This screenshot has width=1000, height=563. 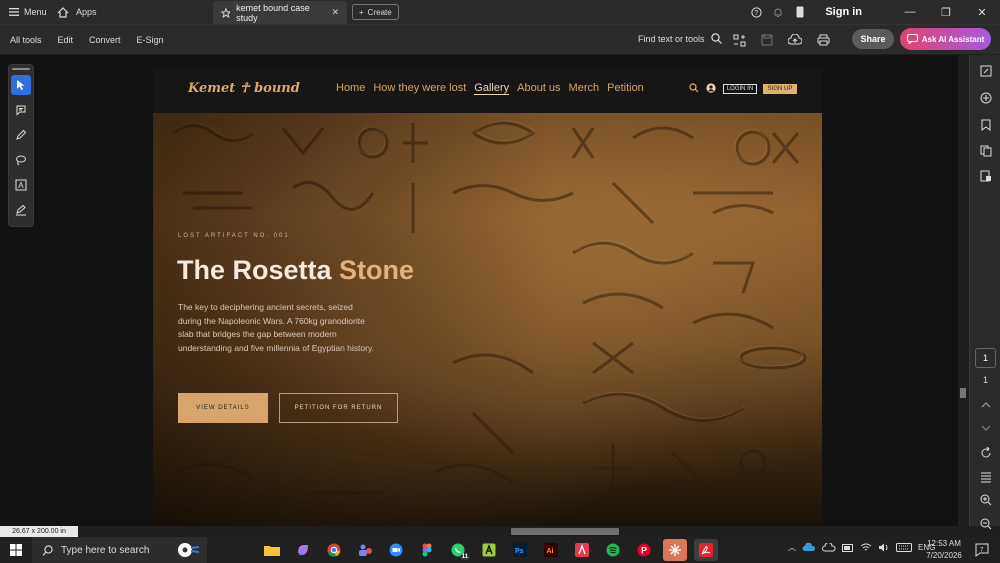 I want to click on zoom-app-button, so click(x=396, y=550).